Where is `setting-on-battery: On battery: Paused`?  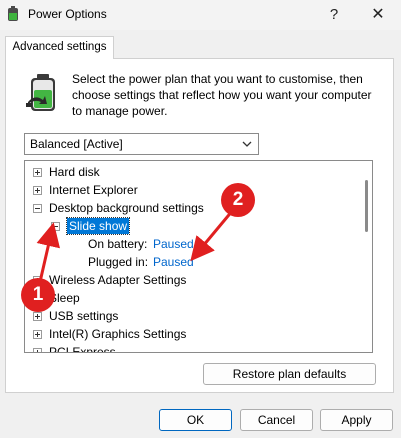 setting-on-battery: On battery: Paused is located at coordinates (190, 244).